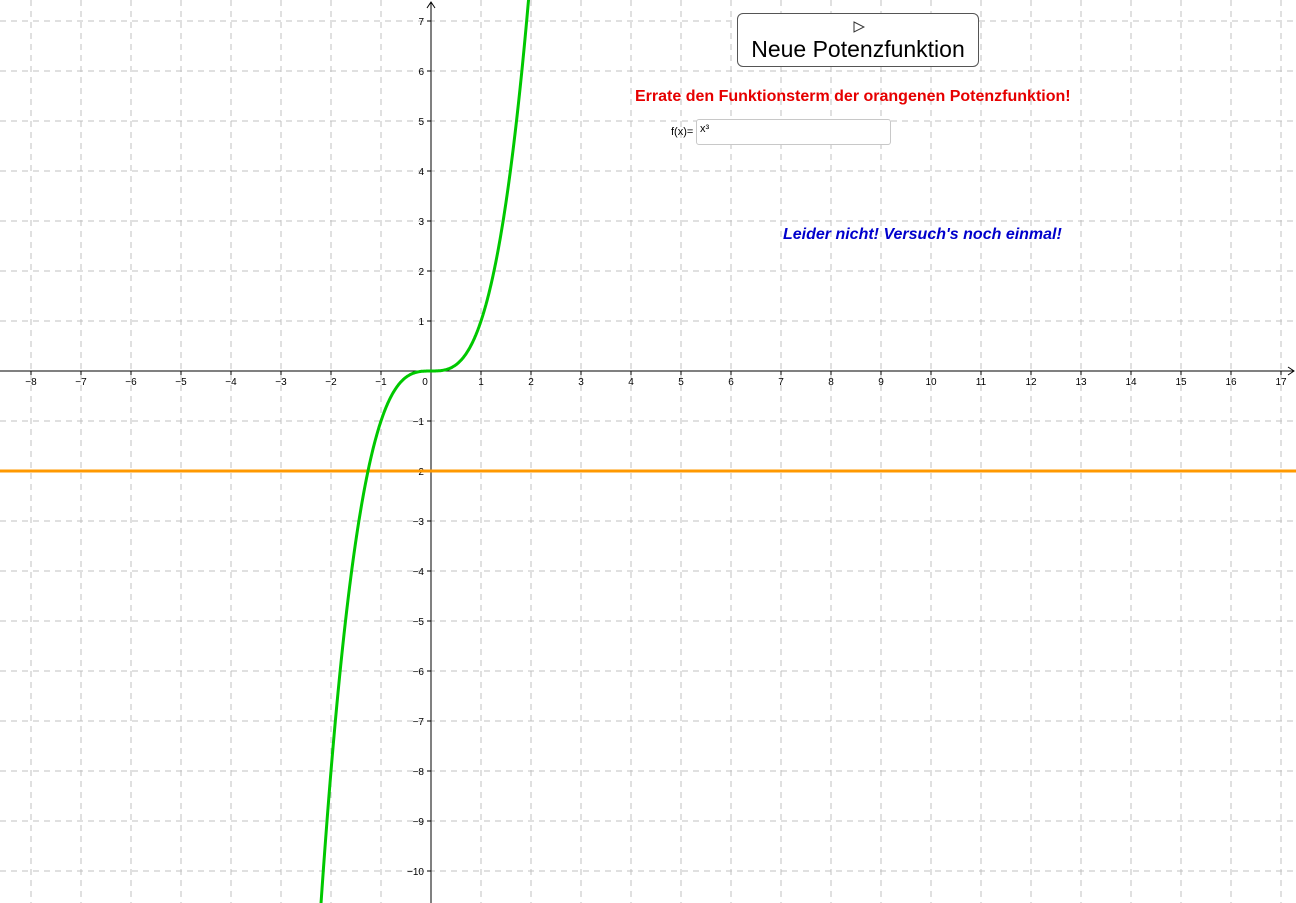  Describe the element at coordinates (381, 382) in the screenshot. I see `x-tick-label: −1` at that location.